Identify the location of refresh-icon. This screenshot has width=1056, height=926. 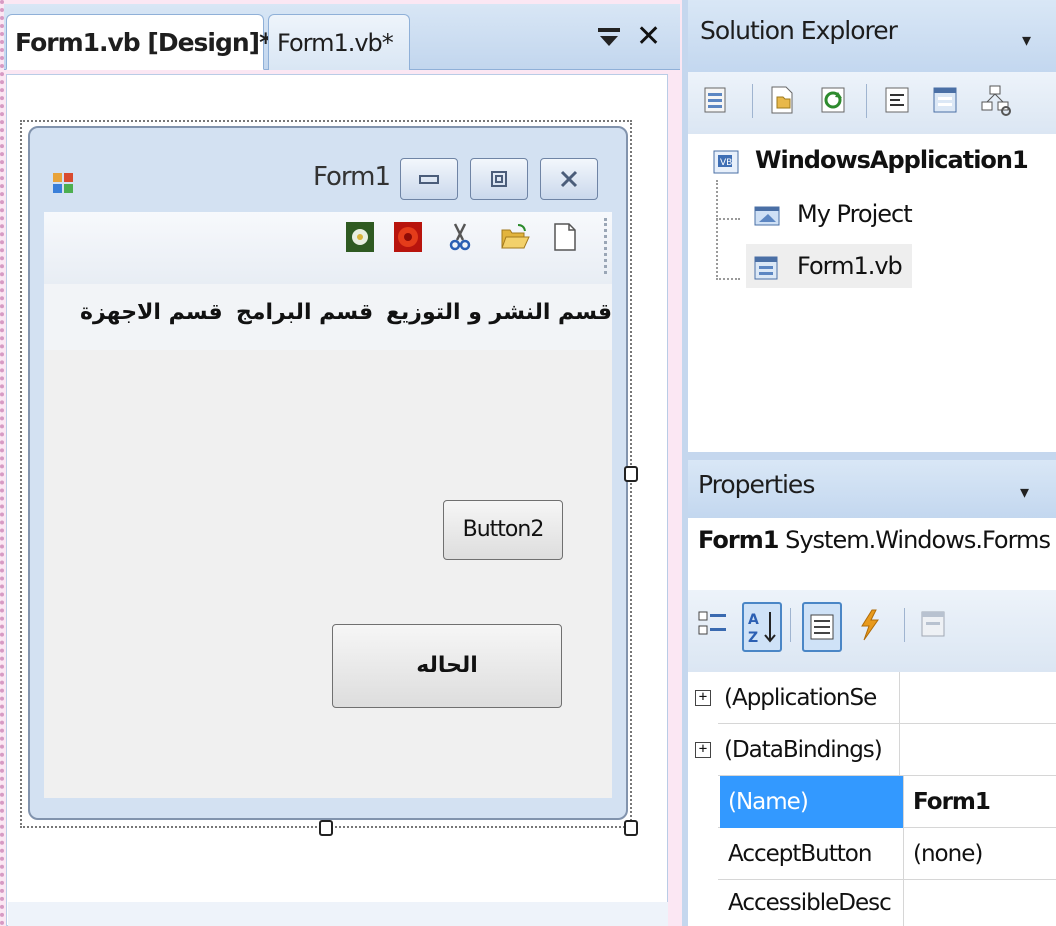
(833, 100).